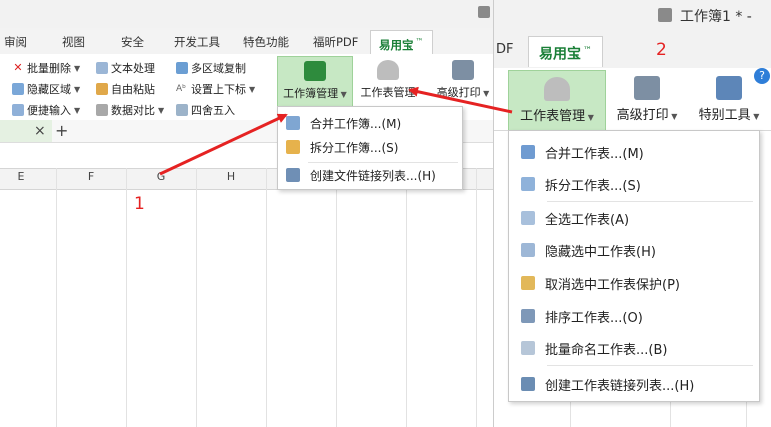 The image size is (771, 427). Describe the element at coordinates (223, 144) in the screenshot. I see `arrow-to-workbook-manage` at that location.